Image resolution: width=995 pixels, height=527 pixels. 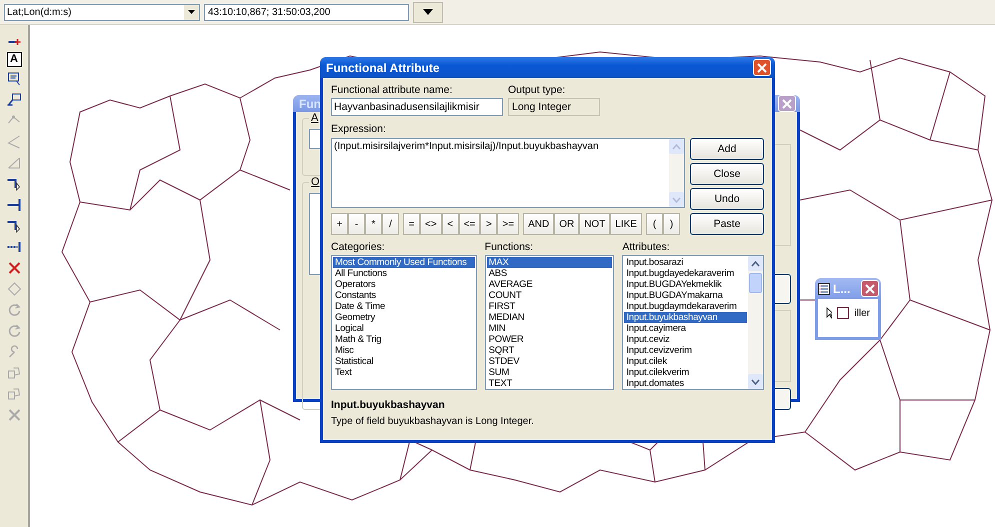 What do you see at coordinates (433, 421) in the screenshot?
I see `description-text: Type of field buyukbashayvan is Long Integer.` at bounding box center [433, 421].